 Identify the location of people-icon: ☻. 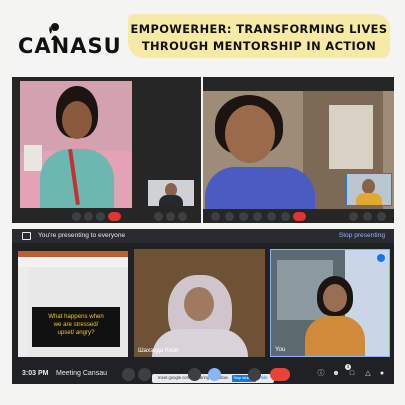
(336, 374).